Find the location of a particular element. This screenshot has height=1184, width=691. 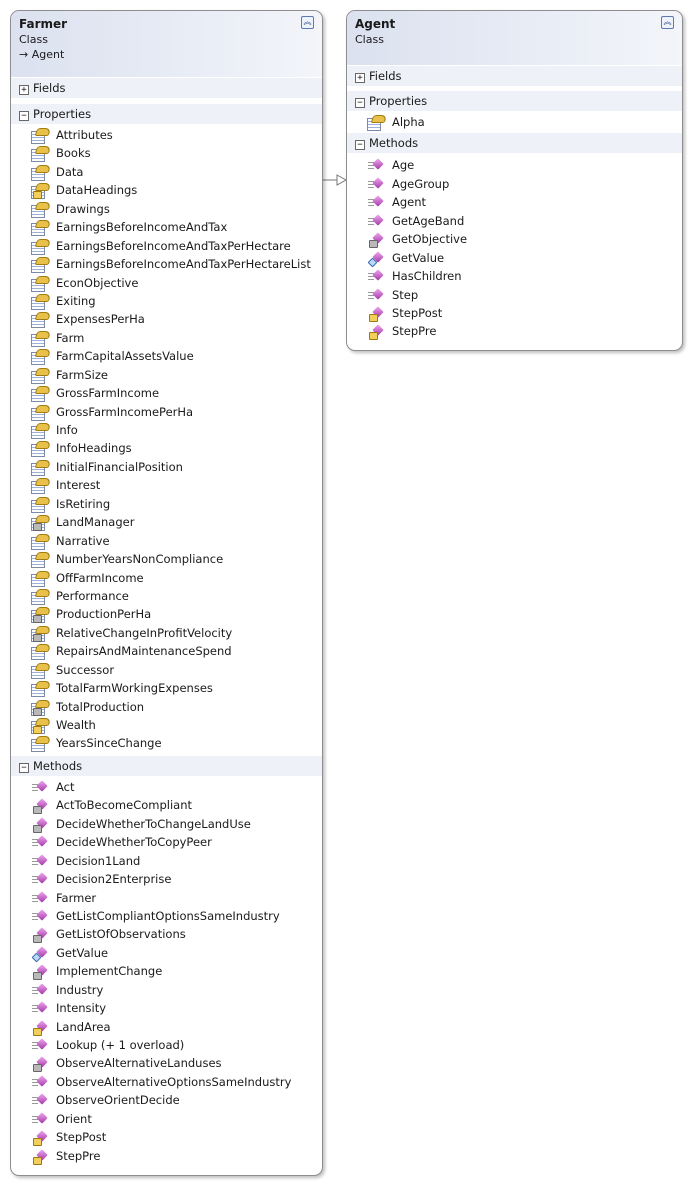

method-item: Decision1Land is located at coordinates (166, 861).